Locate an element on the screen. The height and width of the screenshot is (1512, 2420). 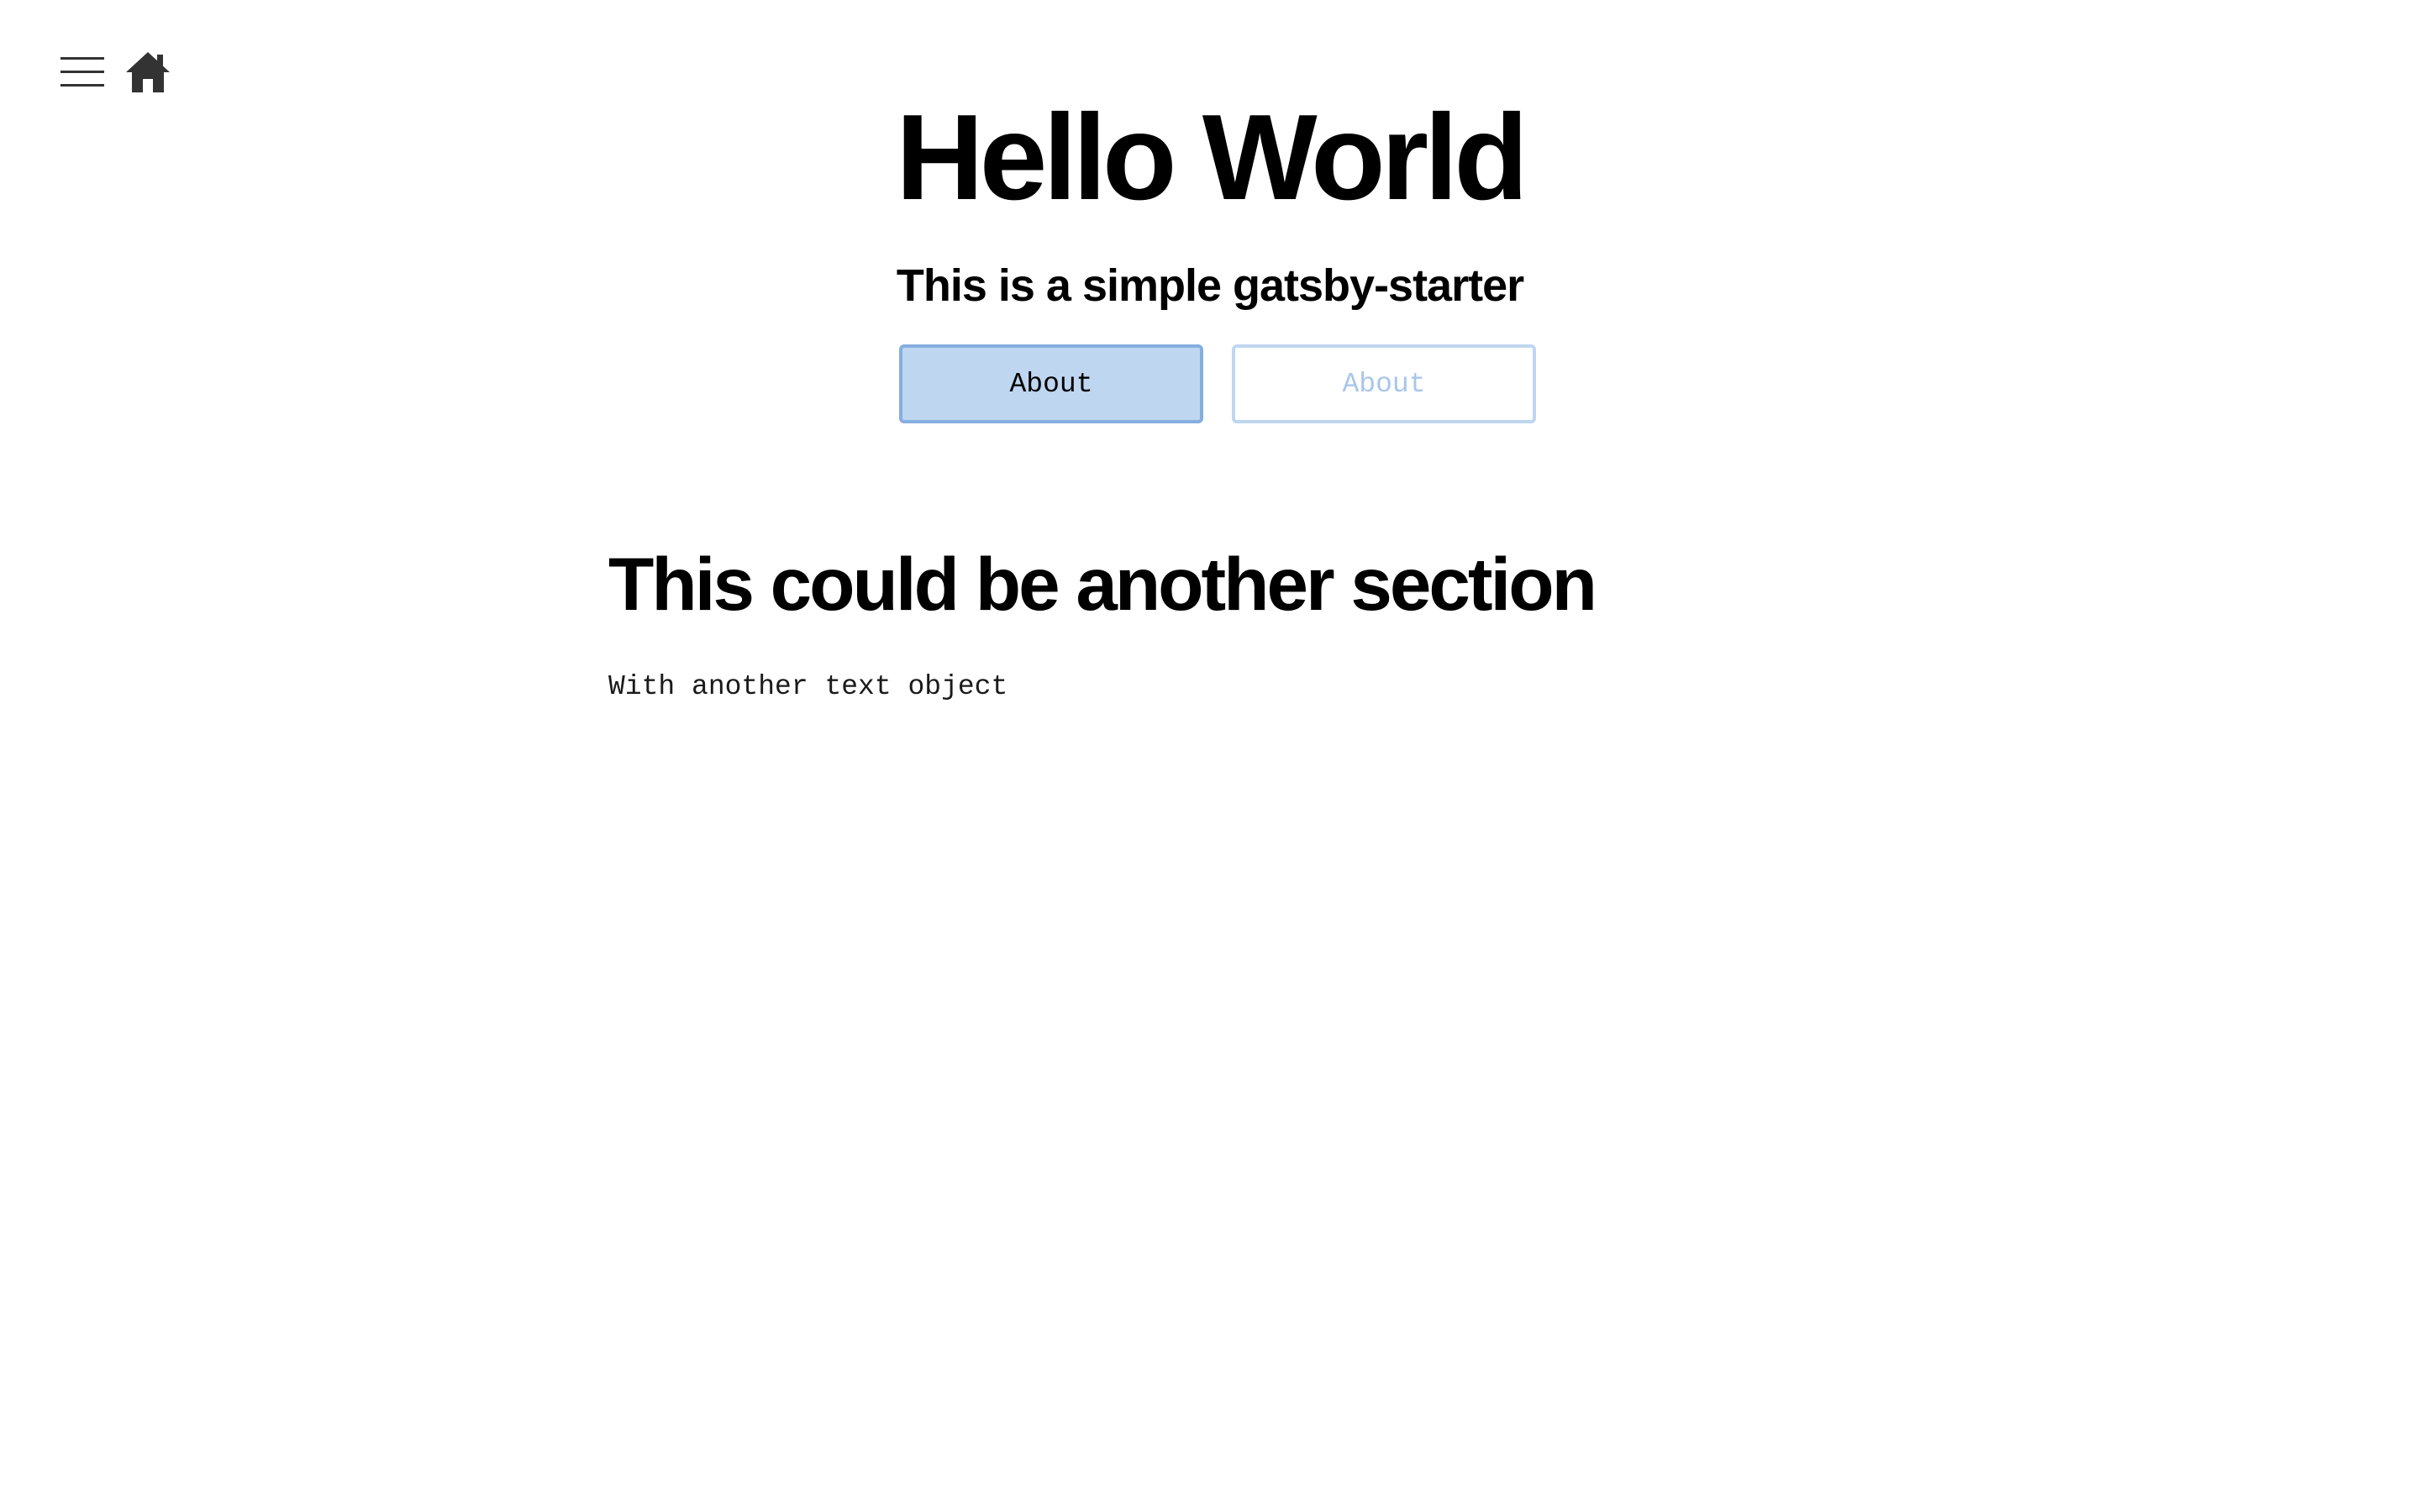
hamburger-menu-icon is located at coordinates (82, 72).